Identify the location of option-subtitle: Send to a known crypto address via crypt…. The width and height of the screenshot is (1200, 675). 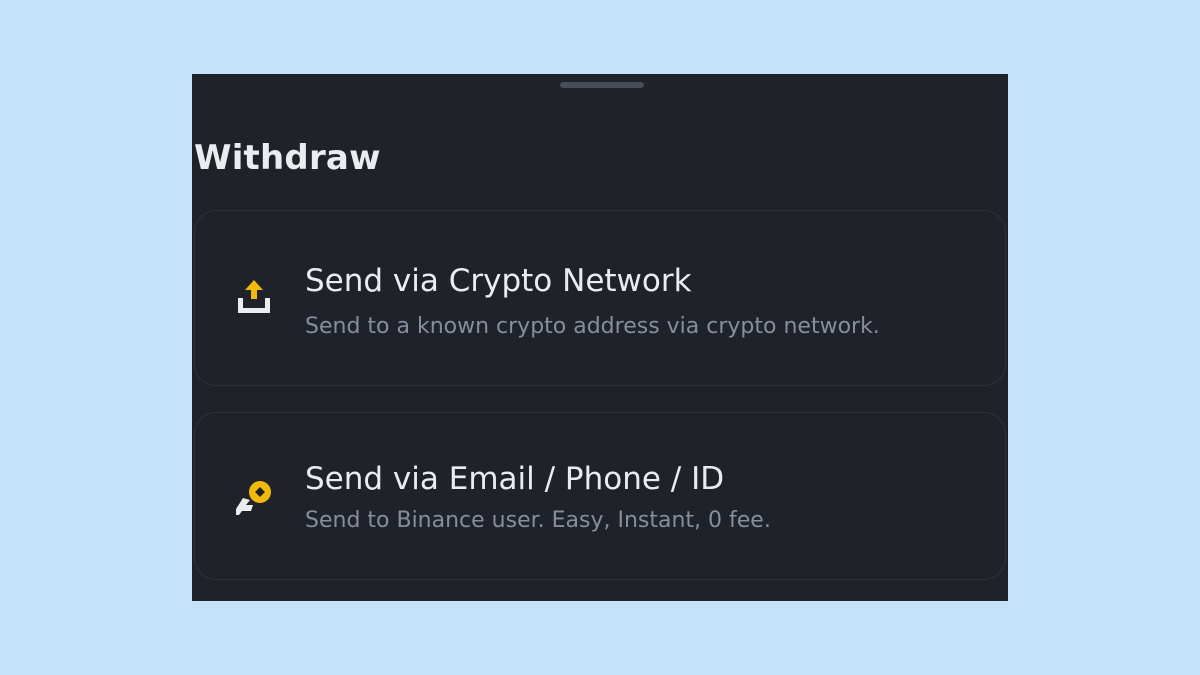
(592, 326).